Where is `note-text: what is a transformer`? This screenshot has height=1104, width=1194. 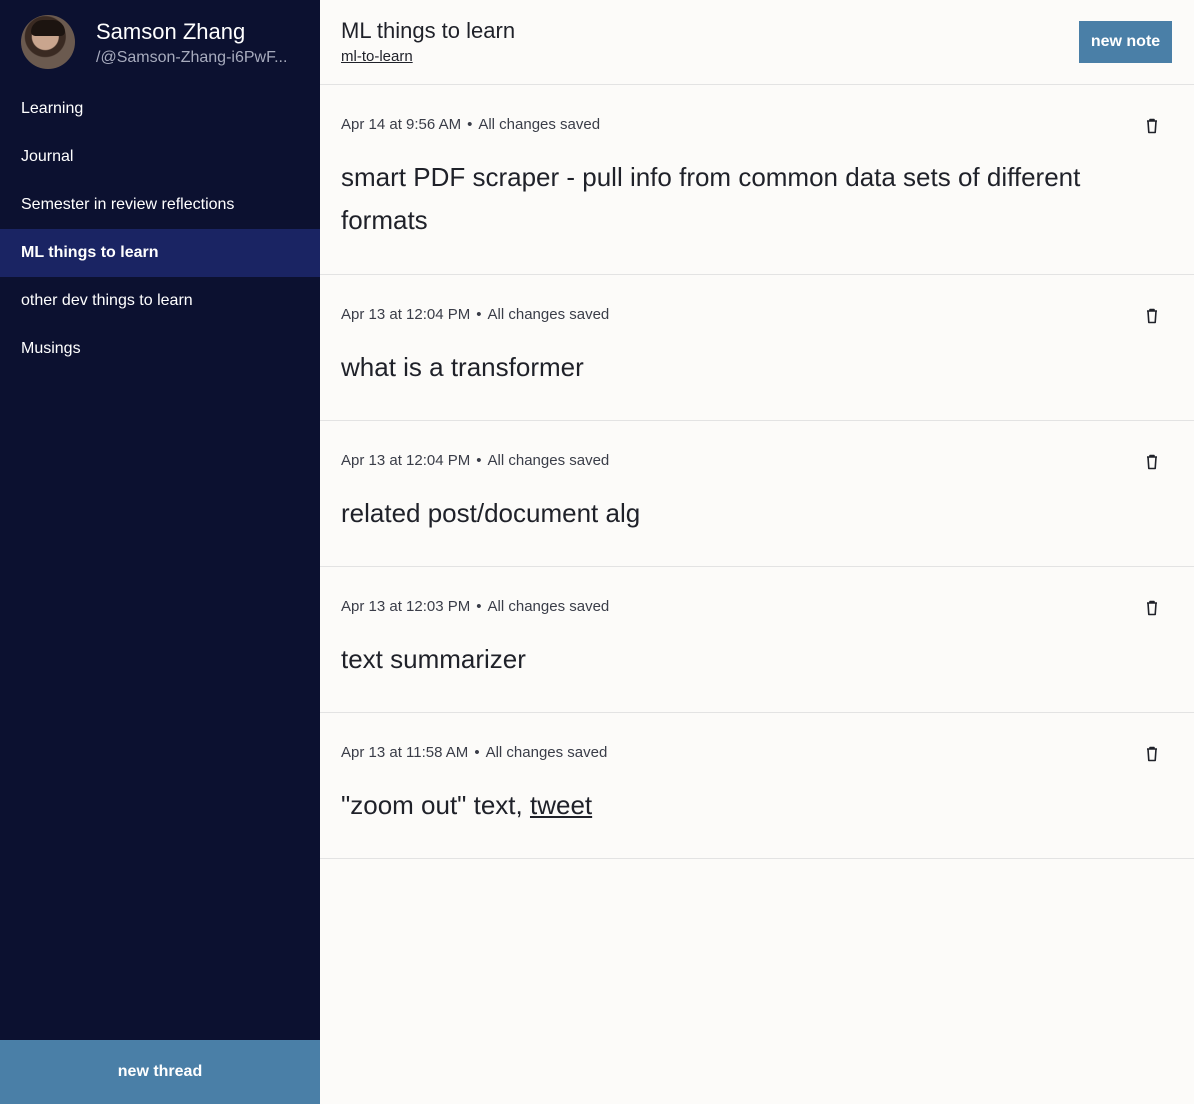 note-text: what is a transformer is located at coordinates (751, 367).